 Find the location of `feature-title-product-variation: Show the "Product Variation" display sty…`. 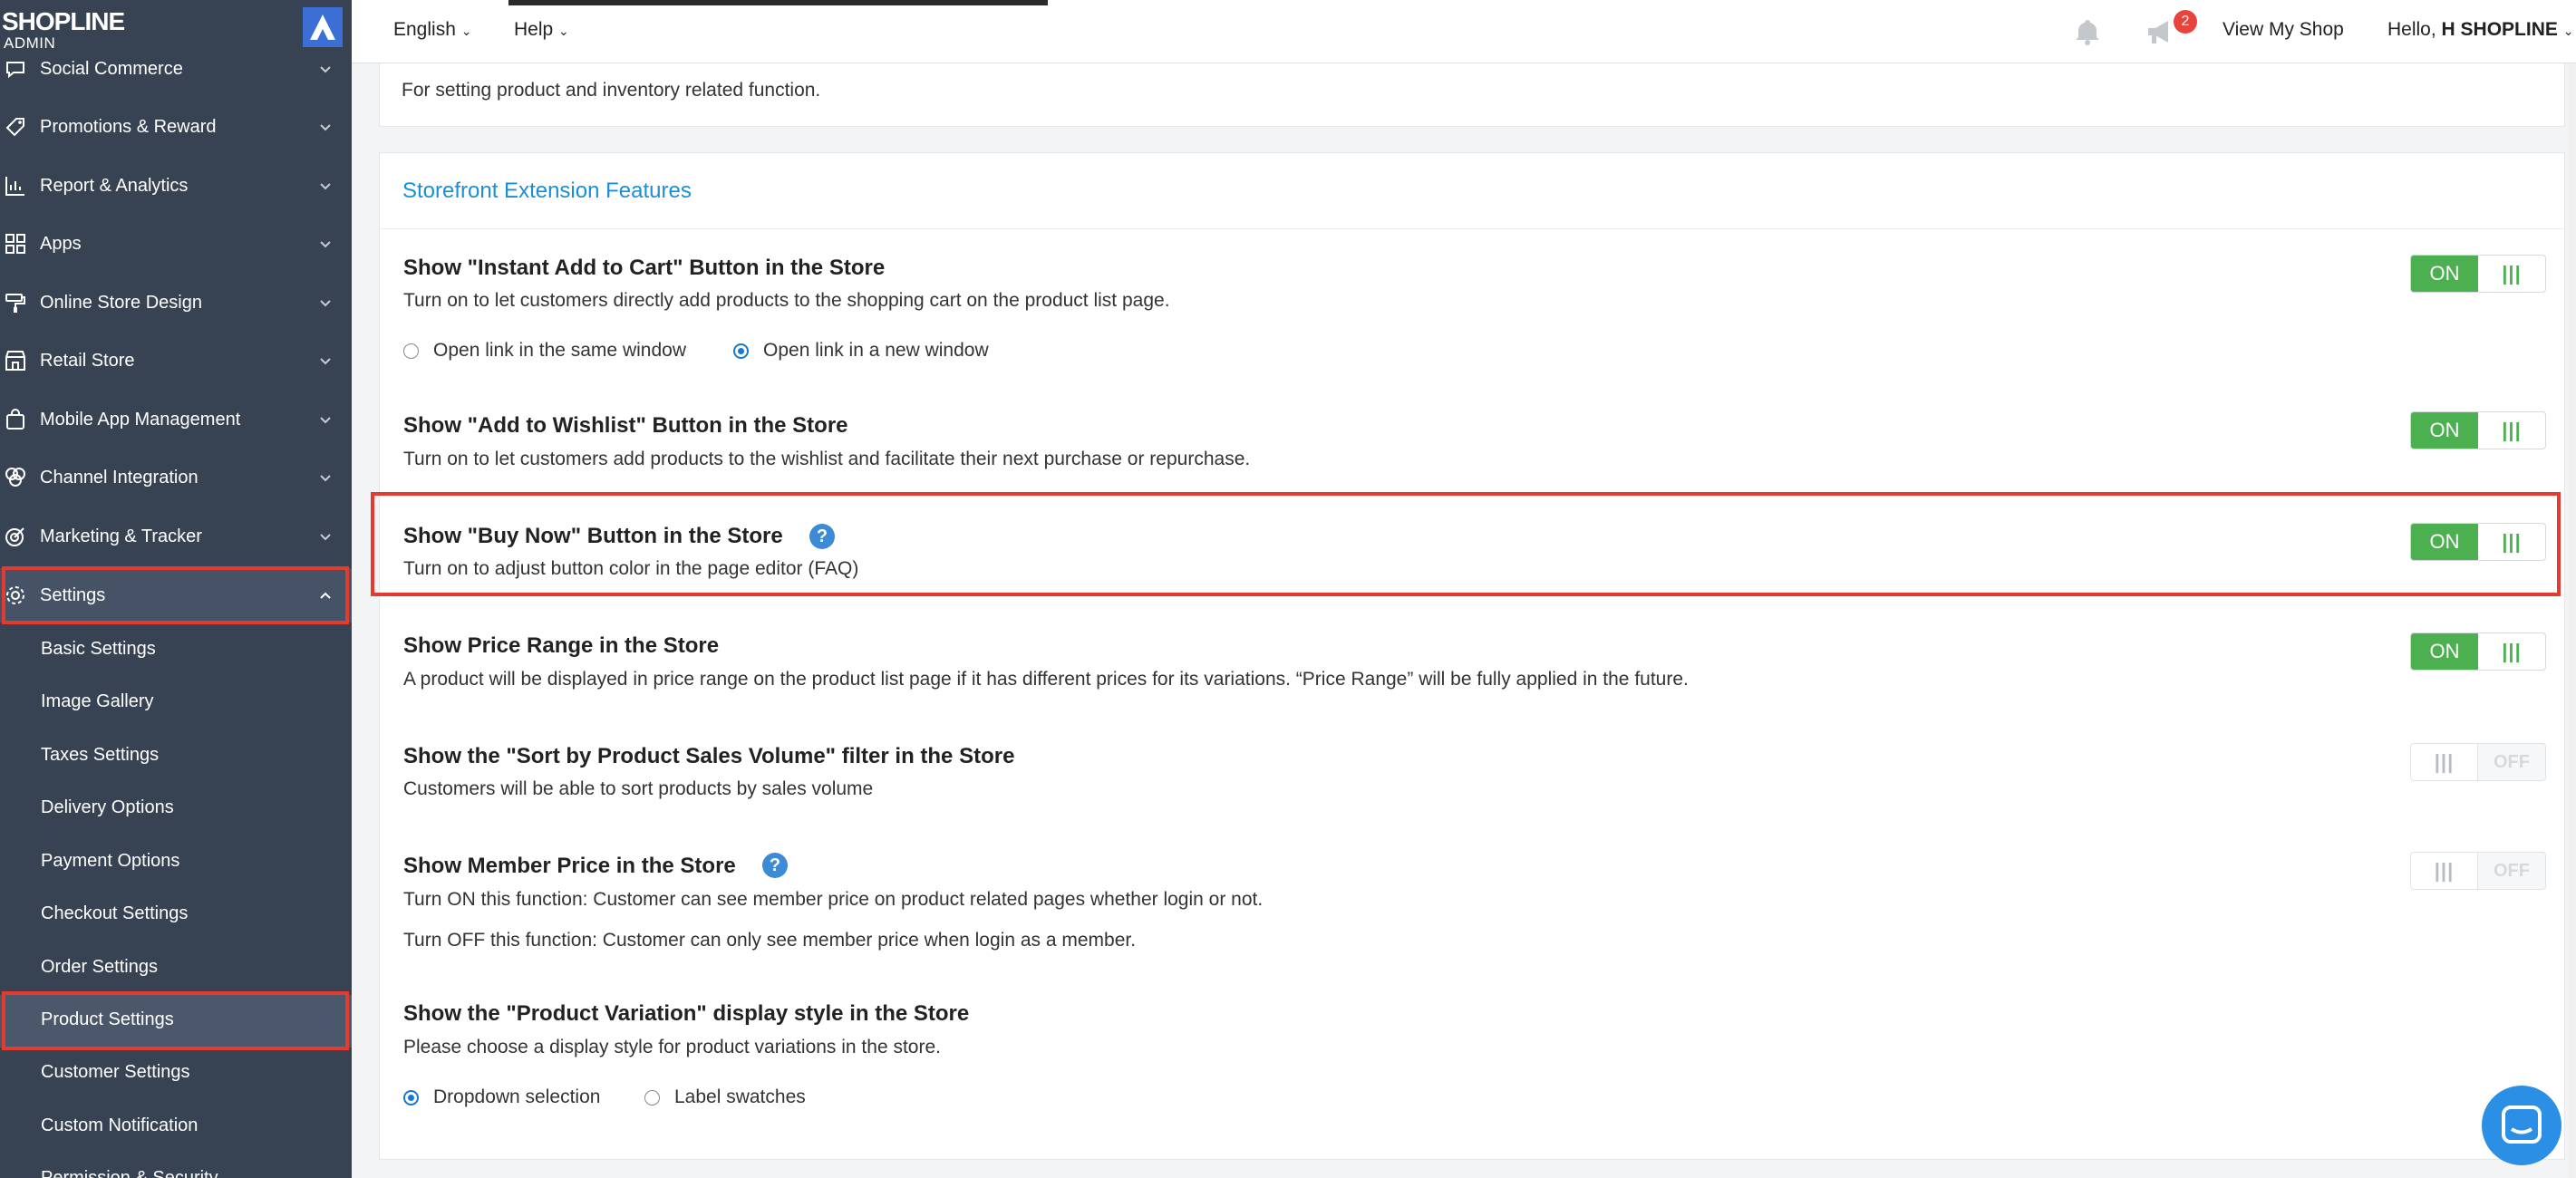

feature-title-product-variation: Show the "Product Variation" display sty… is located at coordinates (686, 1014).